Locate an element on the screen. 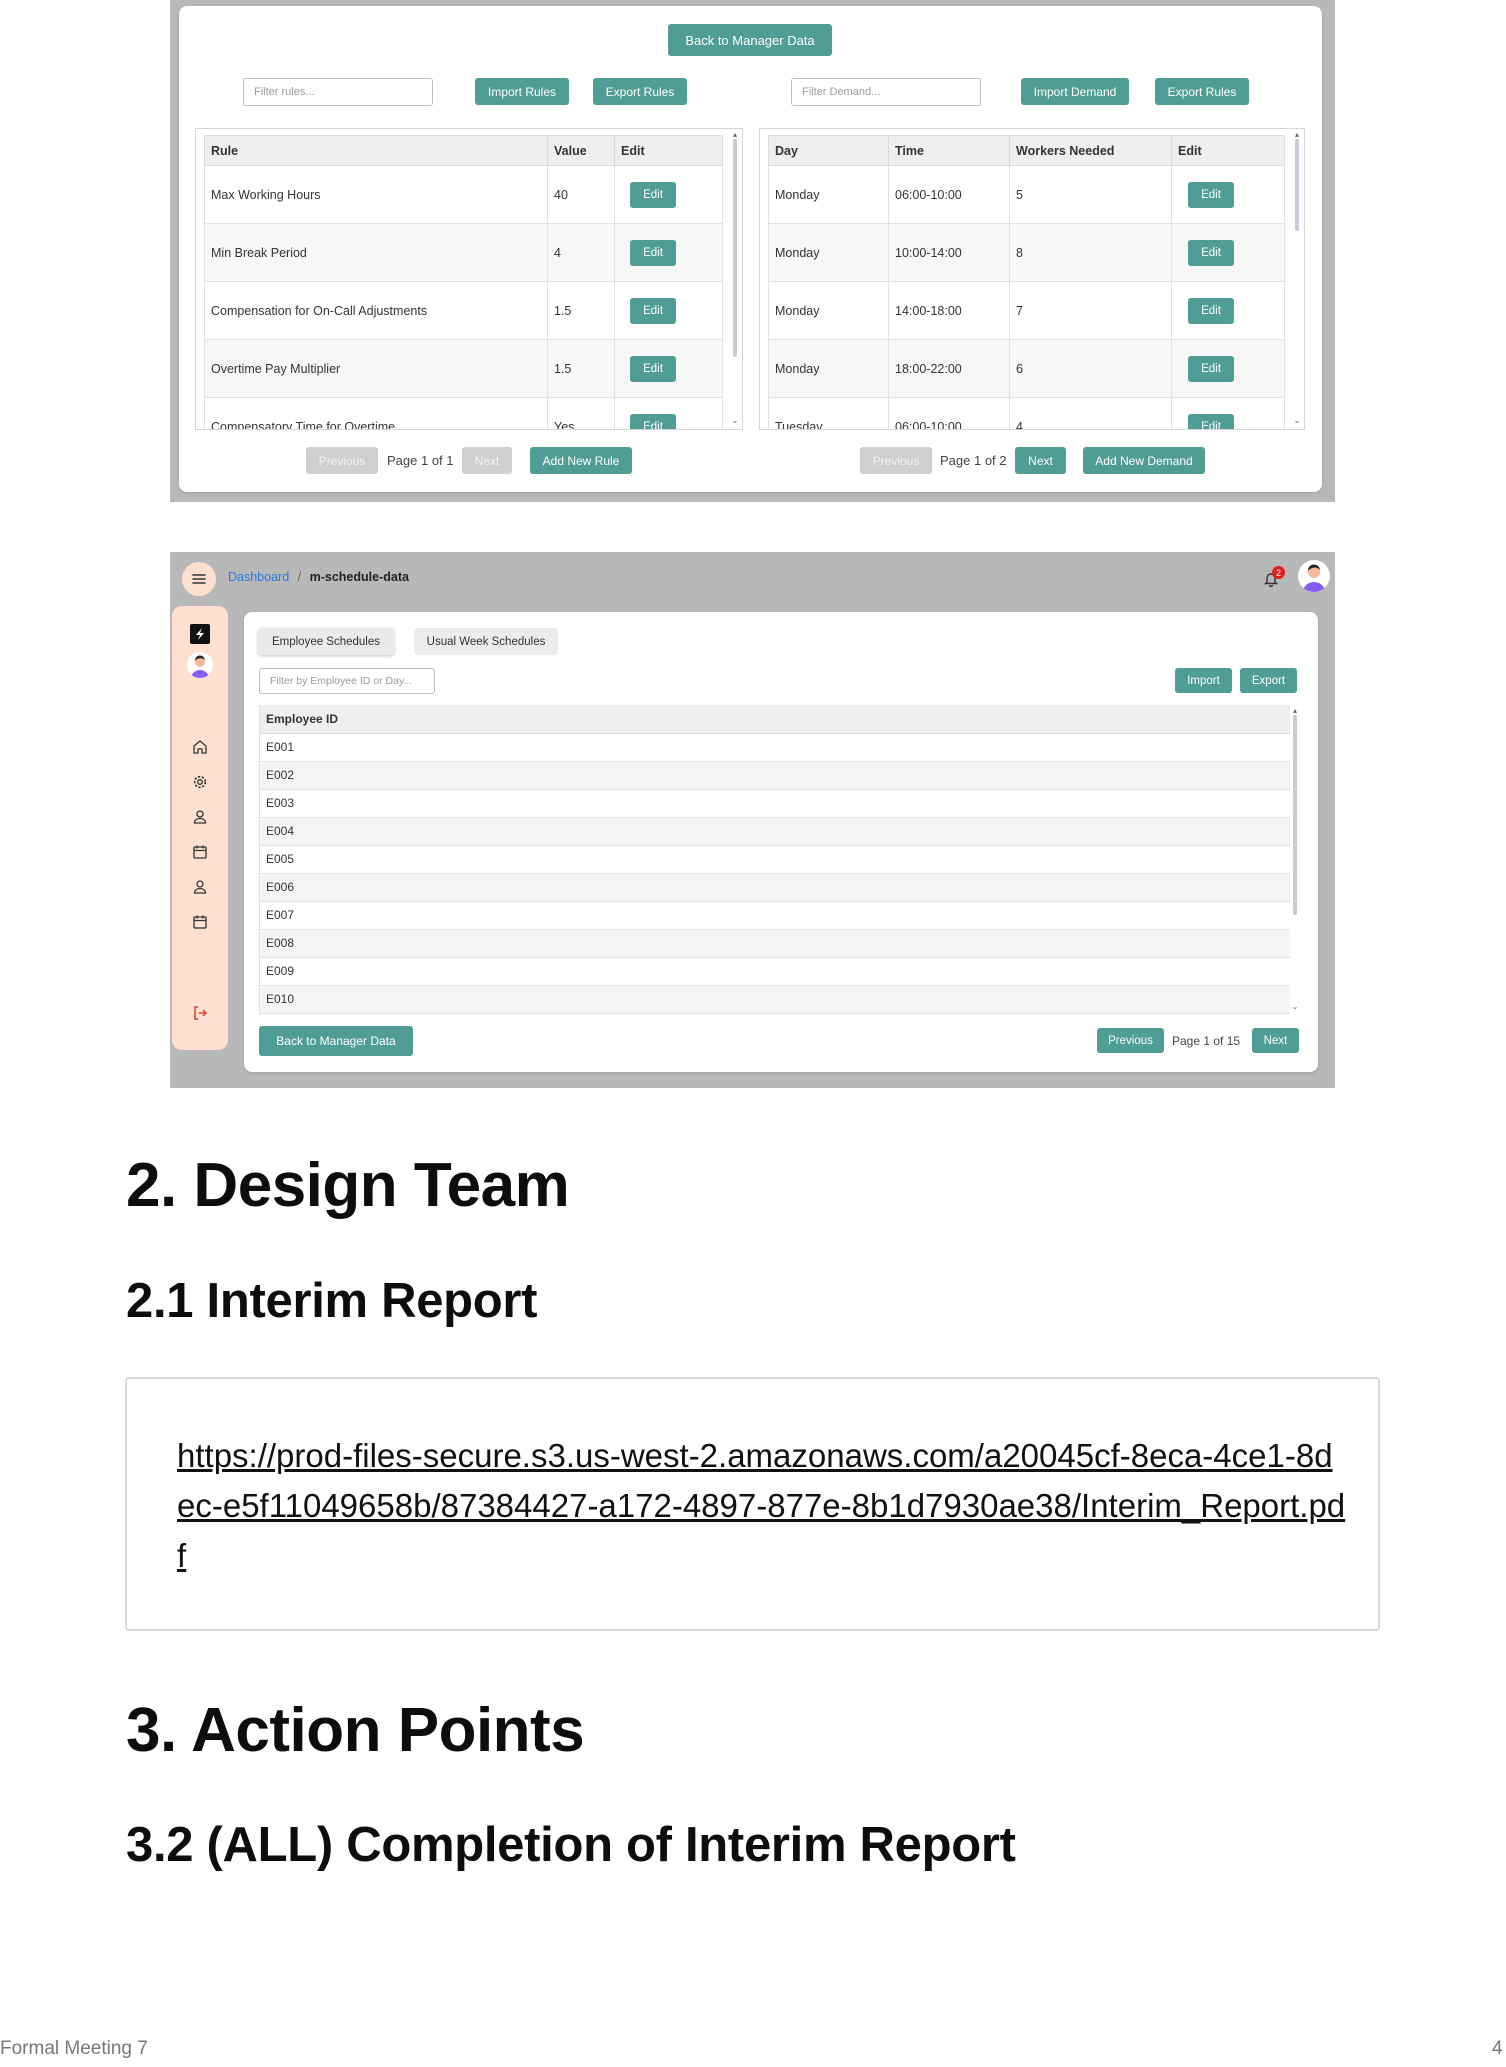  rules-previous-button: Previous is located at coordinates (342, 460).